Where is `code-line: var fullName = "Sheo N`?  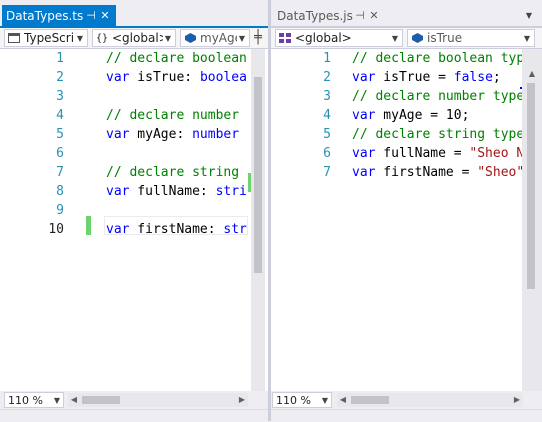
code-line: var fullName = "Sheo N is located at coordinates (438, 153).